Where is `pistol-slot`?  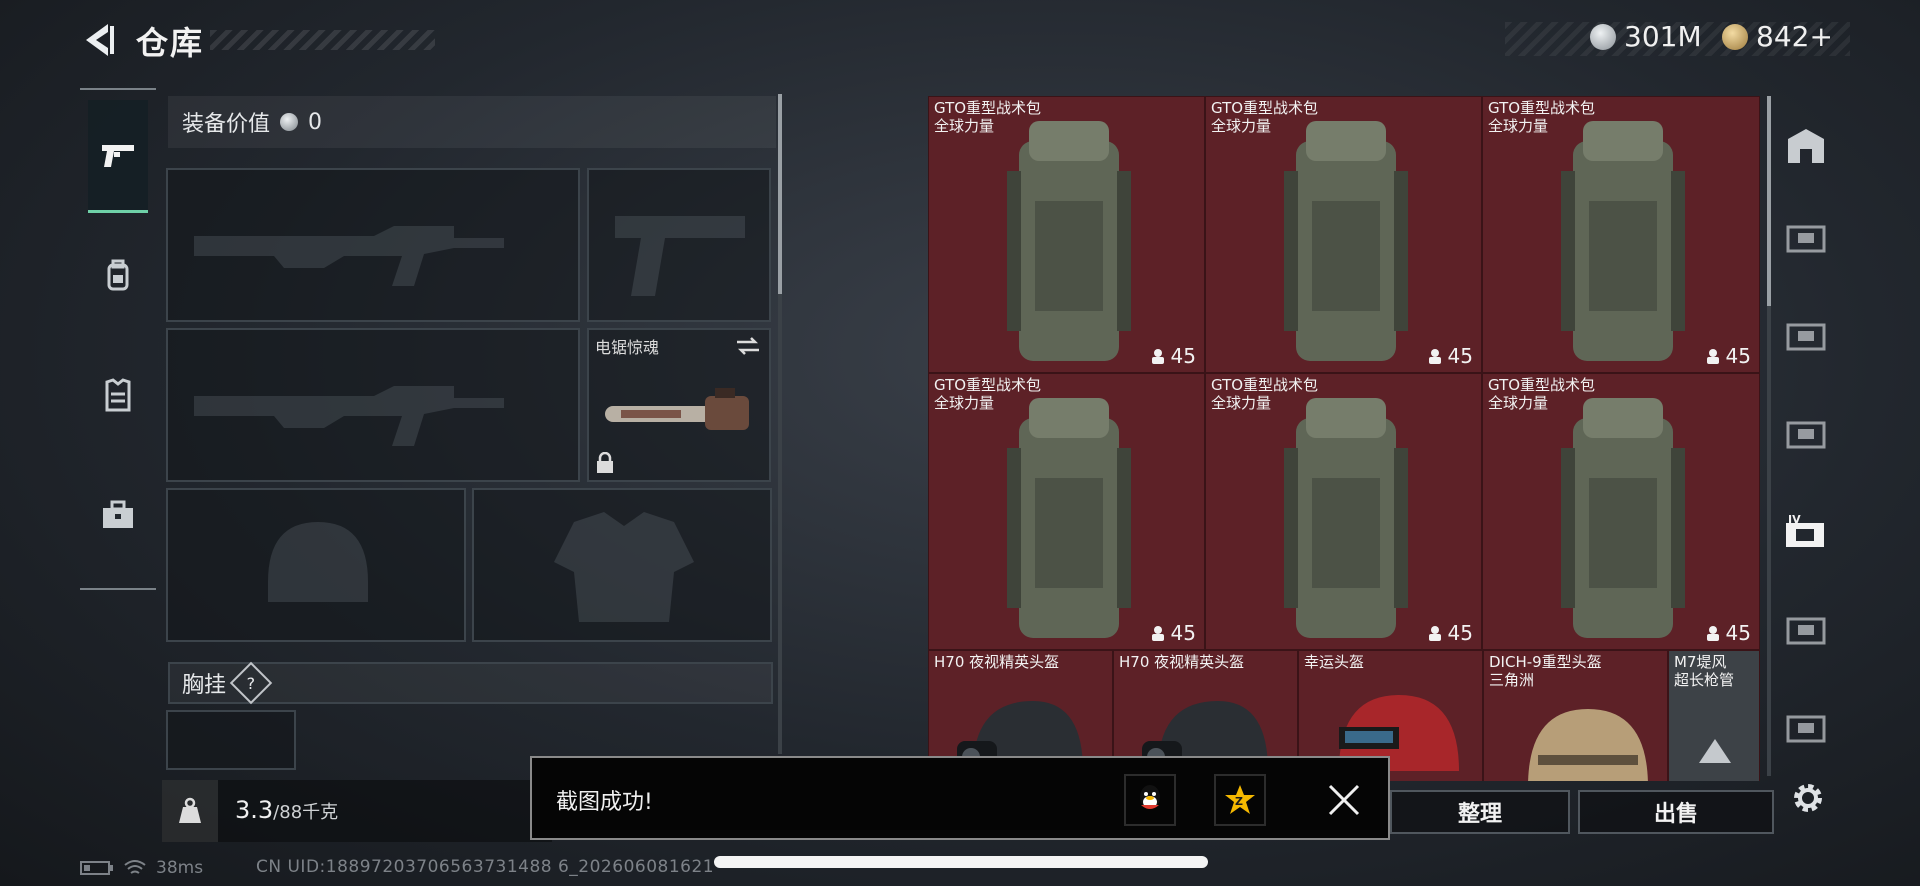 pistol-slot is located at coordinates (679, 245).